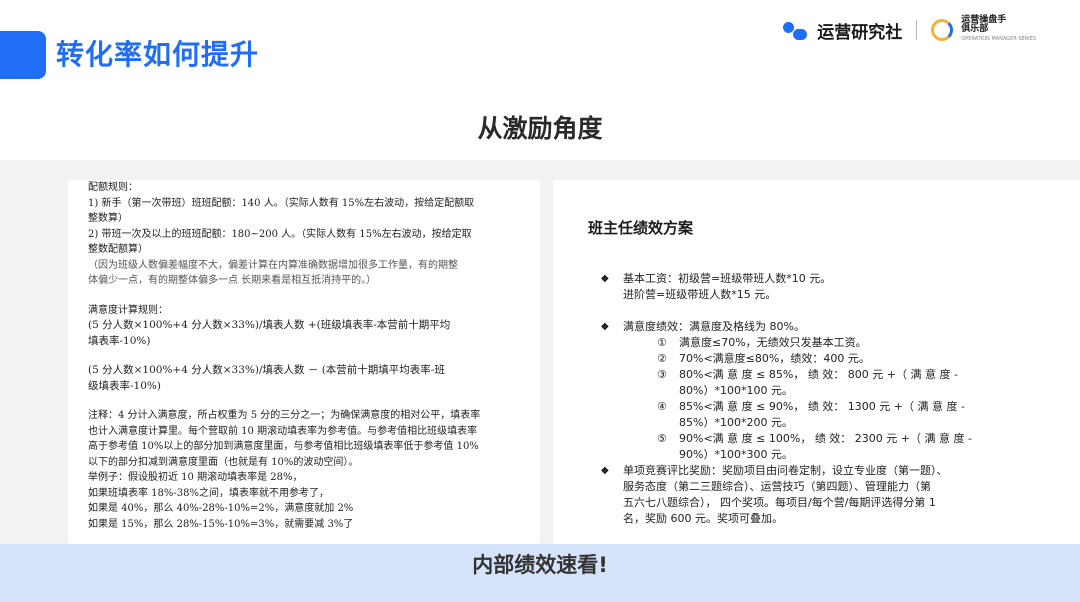 This screenshot has height=602, width=1080. Describe the element at coordinates (662, 374) in the screenshot. I see `circled-number: ③` at that location.